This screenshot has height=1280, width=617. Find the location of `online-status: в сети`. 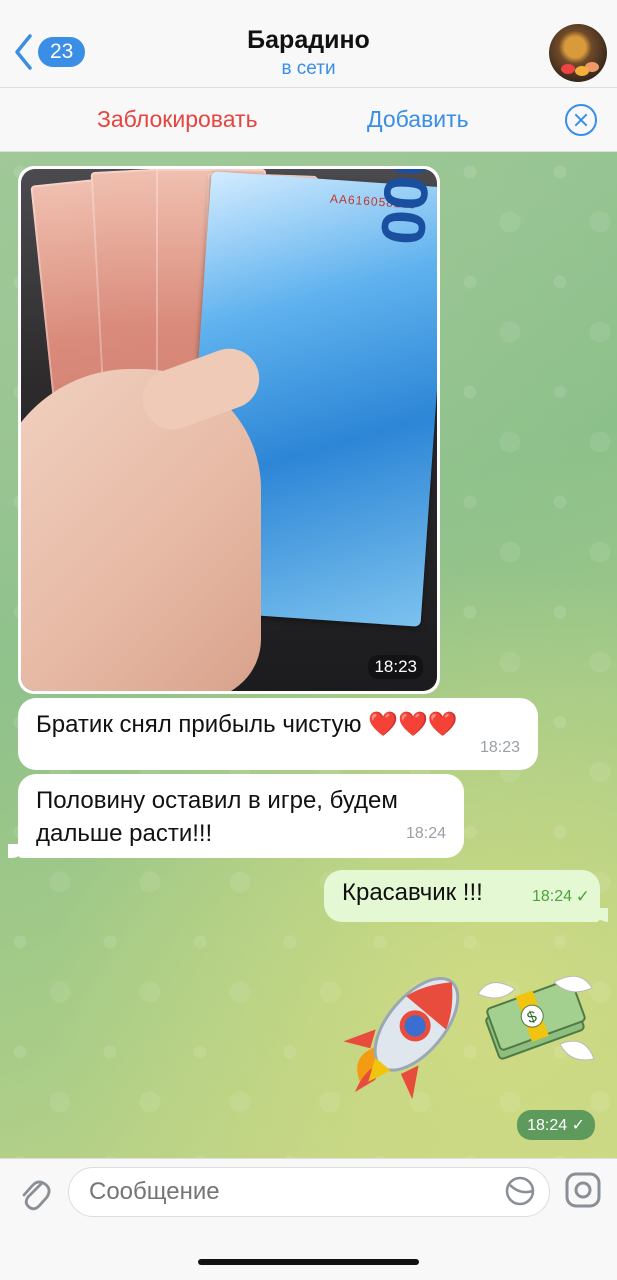

online-status: в сети is located at coordinates (308, 68).